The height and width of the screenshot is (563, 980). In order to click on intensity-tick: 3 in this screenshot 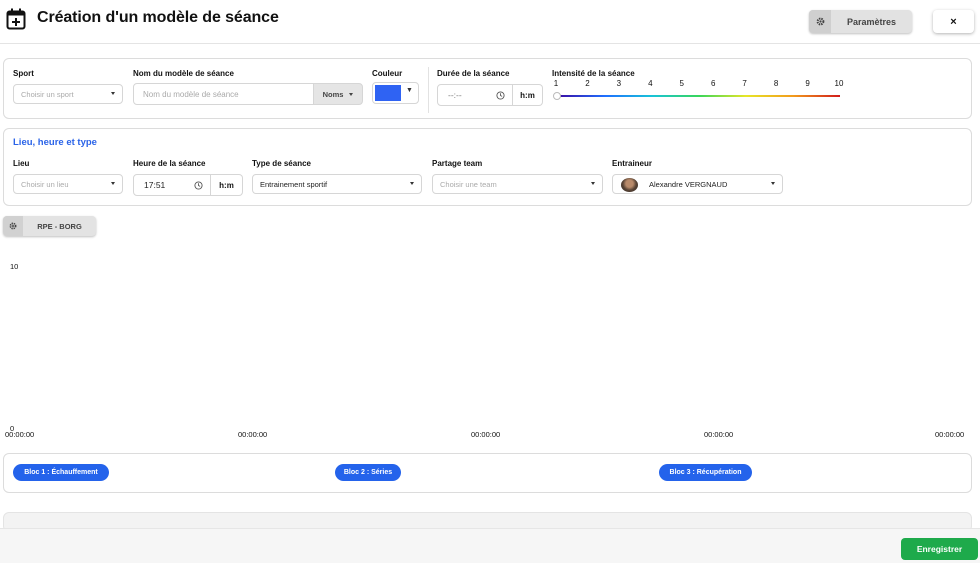, I will do `click(619, 83)`.